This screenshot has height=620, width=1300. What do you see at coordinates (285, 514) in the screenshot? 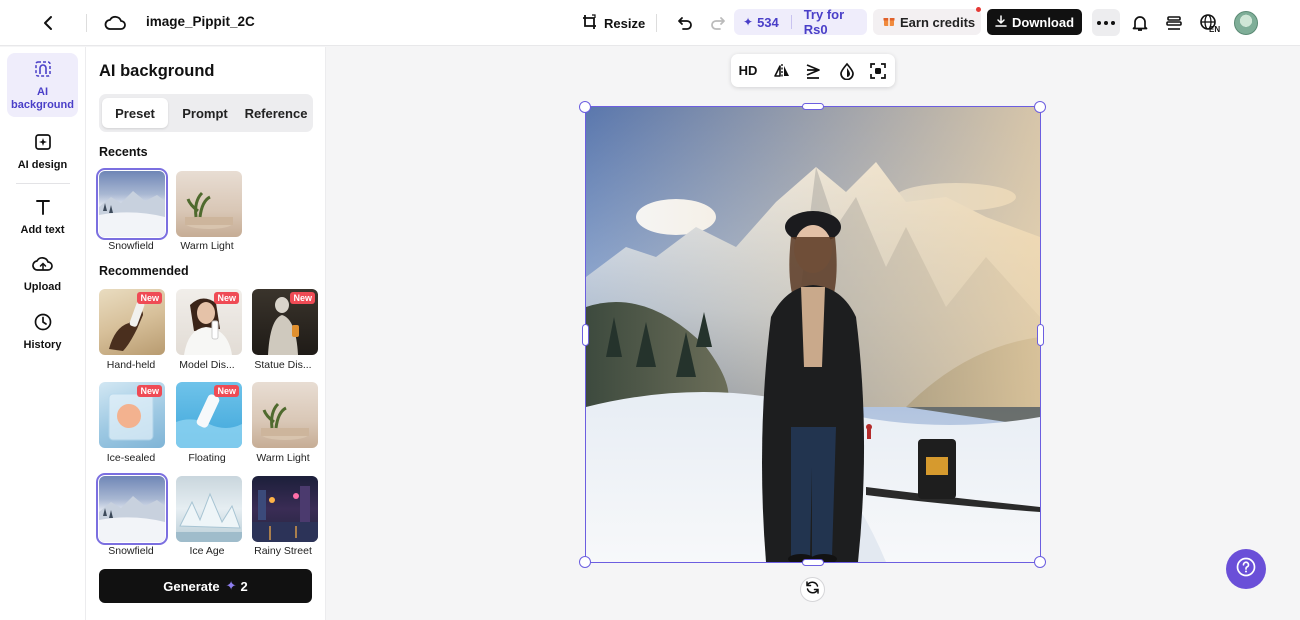
I see `rainy-street-thumbnail` at bounding box center [285, 514].